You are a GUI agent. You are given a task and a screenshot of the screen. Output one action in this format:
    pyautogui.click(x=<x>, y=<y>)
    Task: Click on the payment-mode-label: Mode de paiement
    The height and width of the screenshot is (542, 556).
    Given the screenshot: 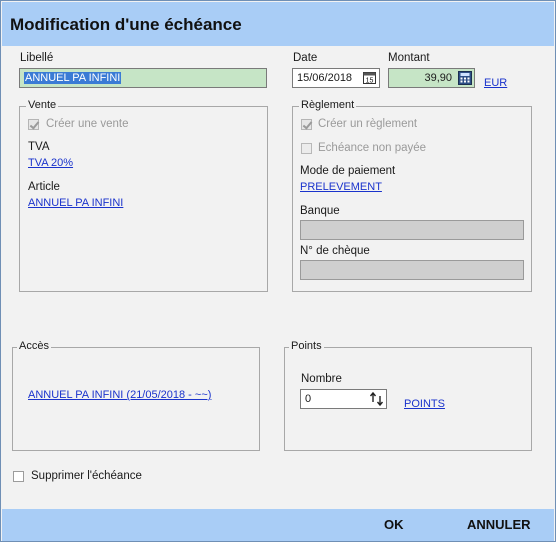 What is the action you would take?
    pyautogui.click(x=348, y=171)
    